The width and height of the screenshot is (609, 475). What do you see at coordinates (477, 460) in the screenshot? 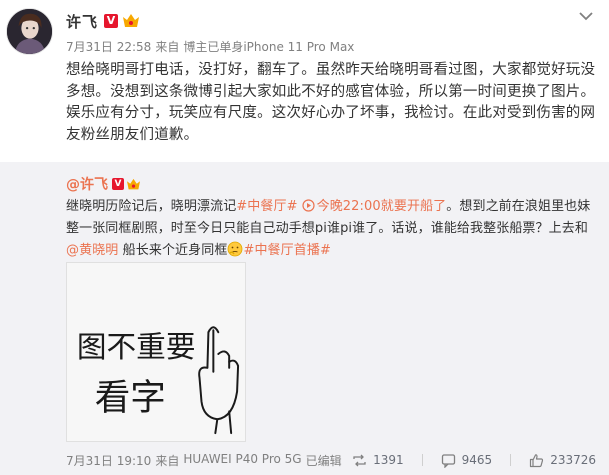
I see `comment-count: 9465` at bounding box center [477, 460].